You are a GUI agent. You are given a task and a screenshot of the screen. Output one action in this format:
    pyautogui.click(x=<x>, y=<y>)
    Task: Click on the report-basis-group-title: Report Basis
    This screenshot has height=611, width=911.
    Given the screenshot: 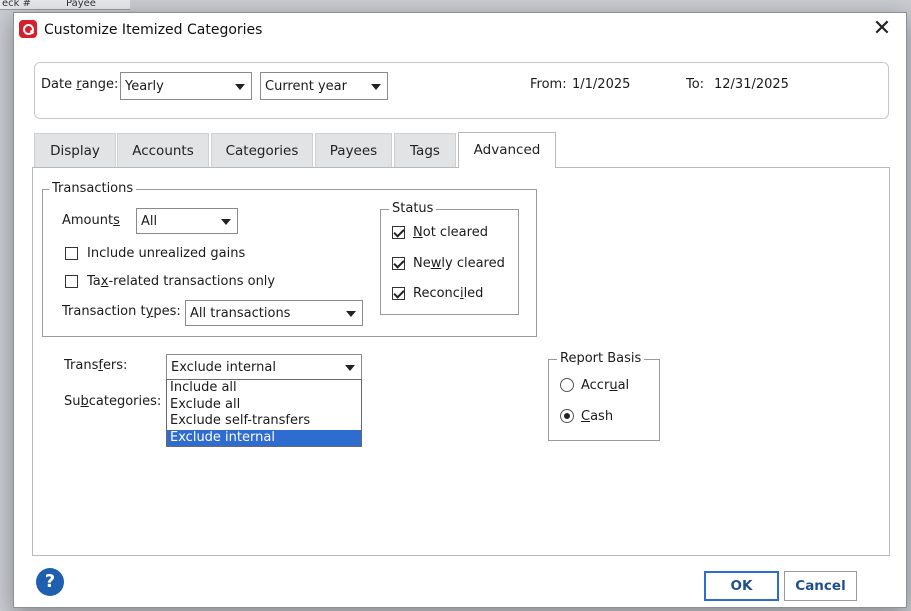 What is the action you would take?
    pyautogui.click(x=601, y=358)
    